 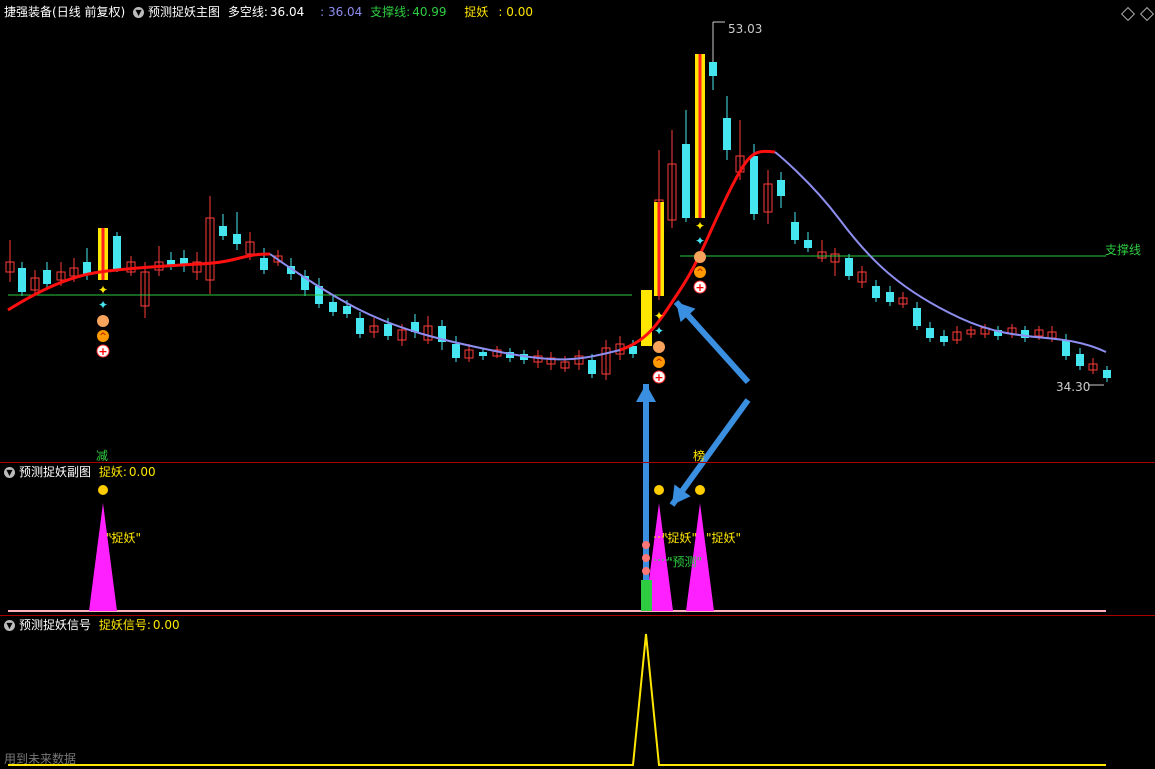 I want to click on sub1-label: 捉妖:, so click(x=112, y=472).